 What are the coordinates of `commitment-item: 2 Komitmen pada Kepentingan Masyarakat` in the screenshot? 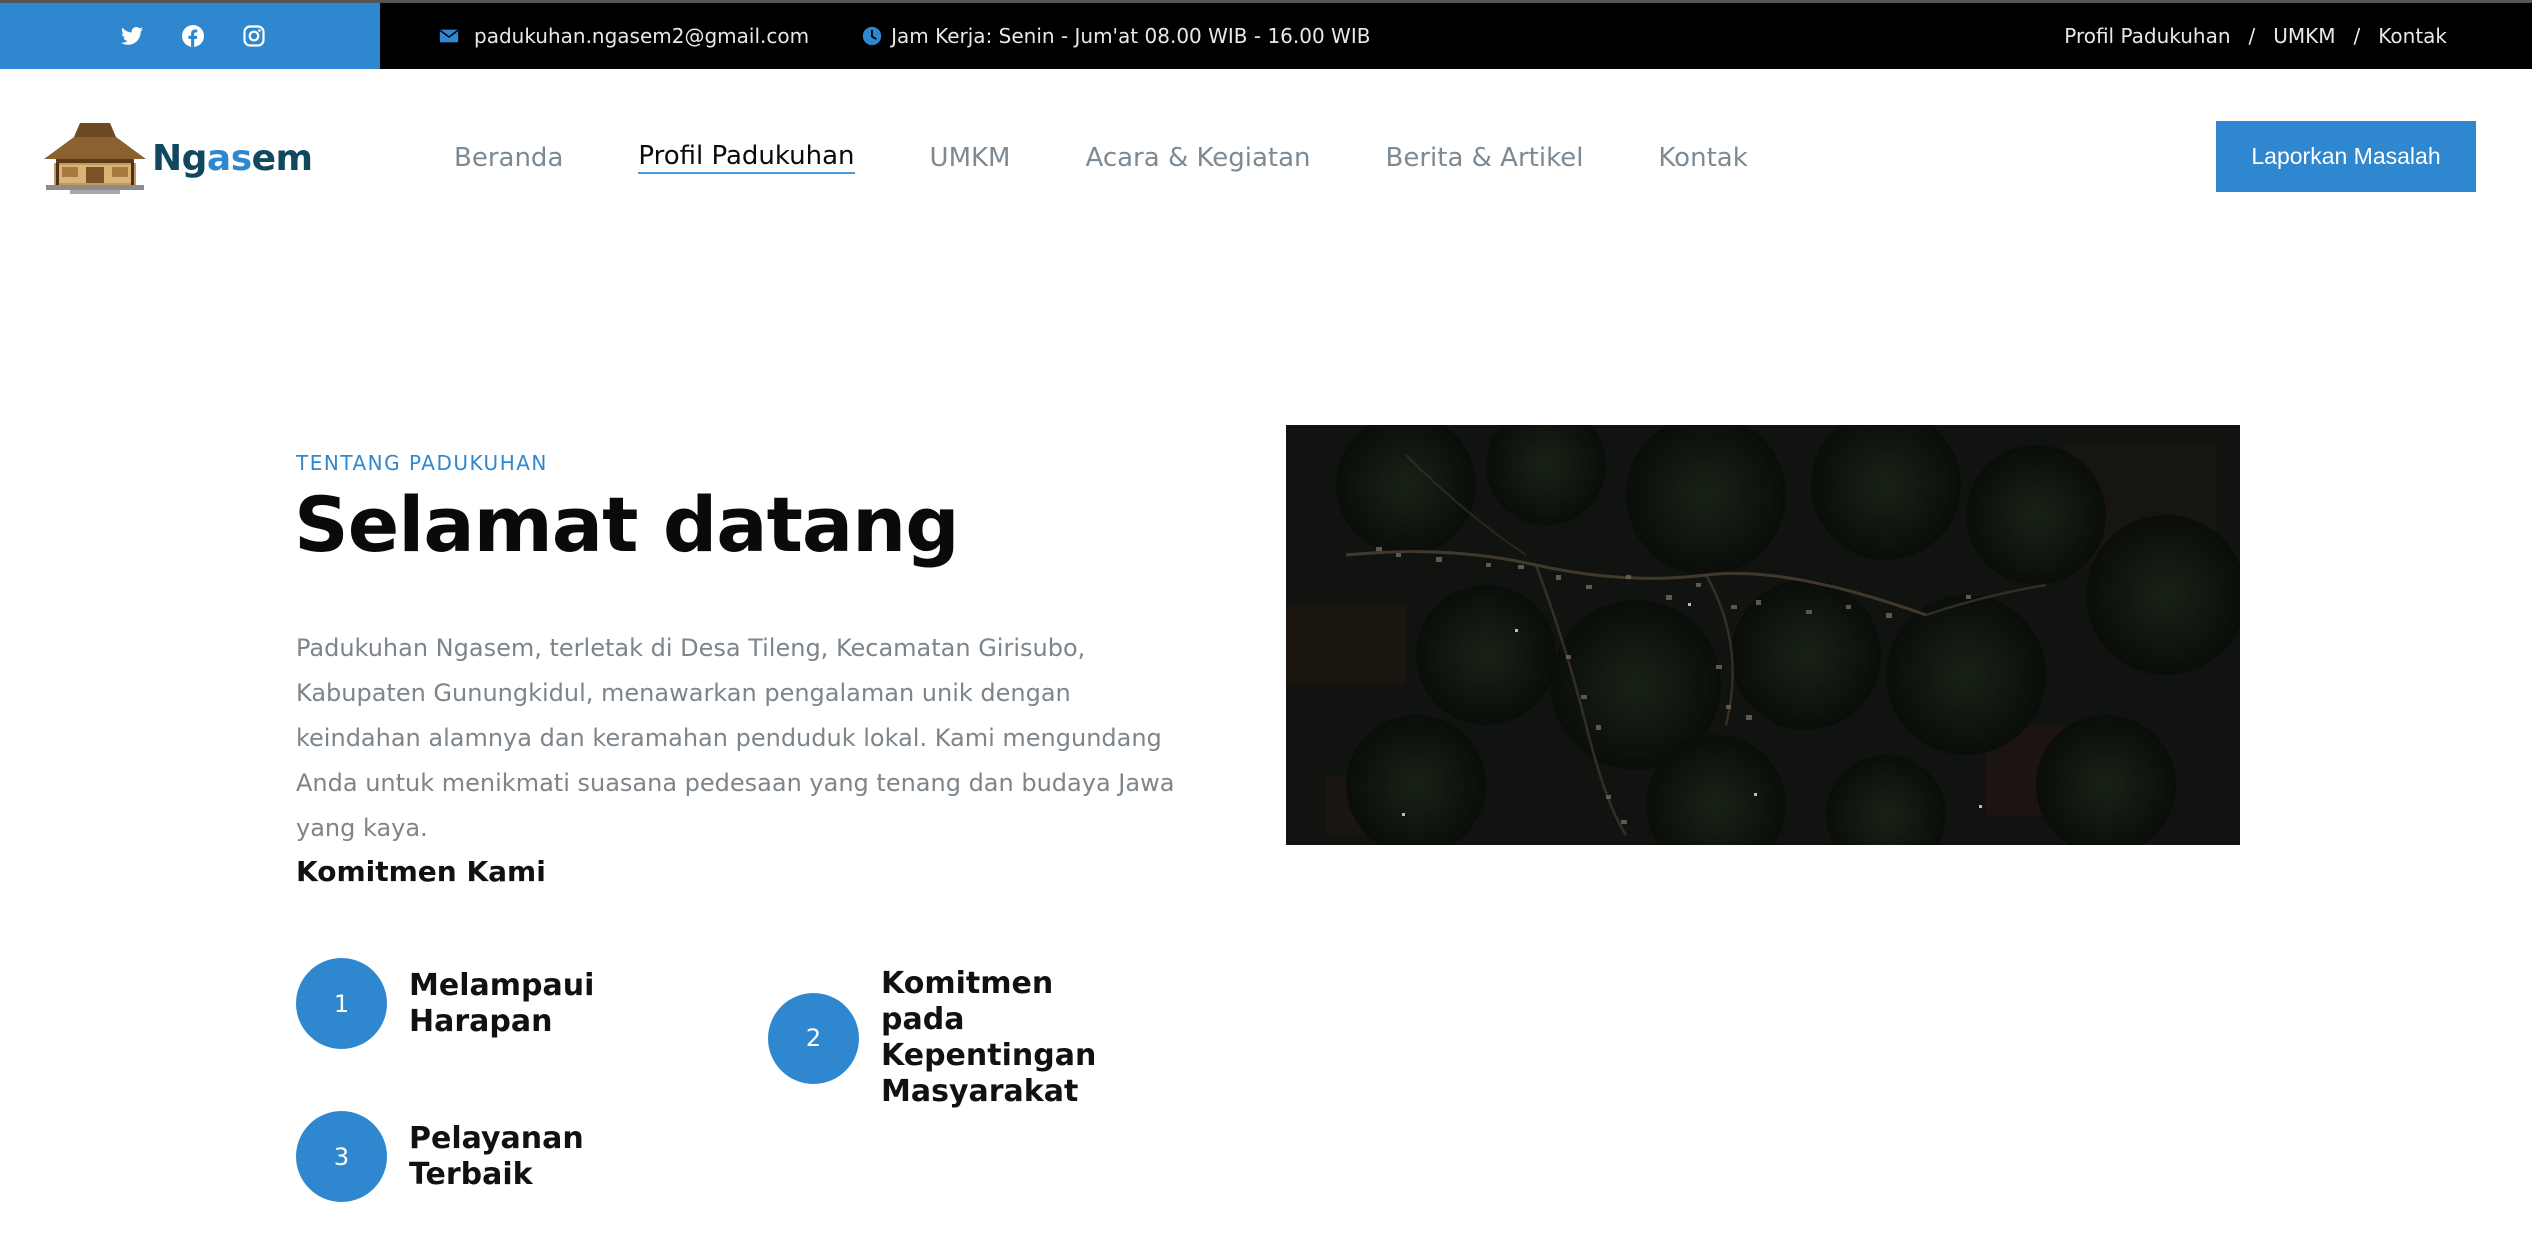 It's located at (944, 1038).